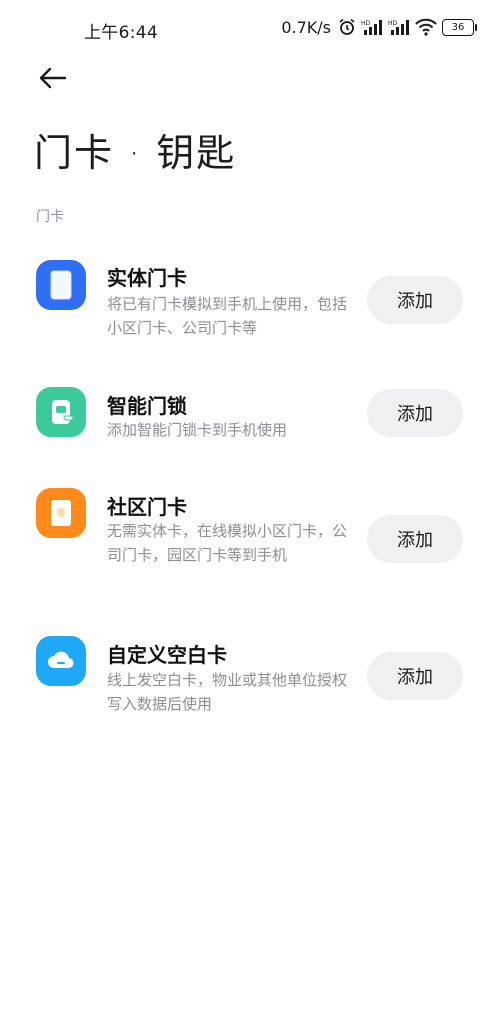 The image size is (498, 1020). I want to click on back-button, so click(52, 78).